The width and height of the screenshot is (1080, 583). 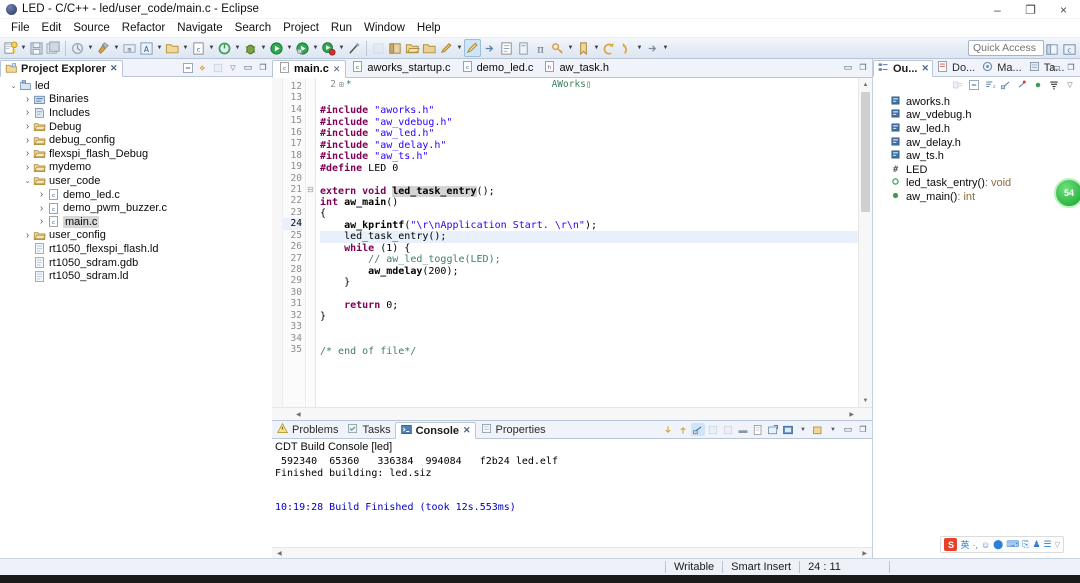 I want to click on ime-keyboard-icon: ⌨, so click(x=1012, y=544).